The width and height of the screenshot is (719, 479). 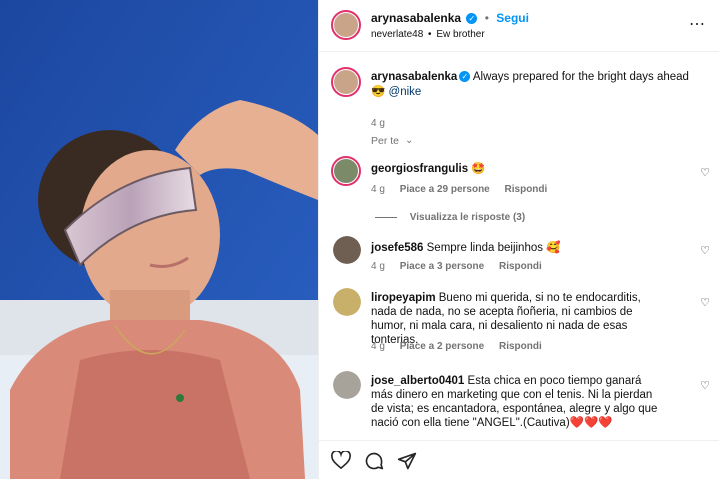 I want to click on comment-likes: Piace a 3 persone, so click(x=442, y=266).